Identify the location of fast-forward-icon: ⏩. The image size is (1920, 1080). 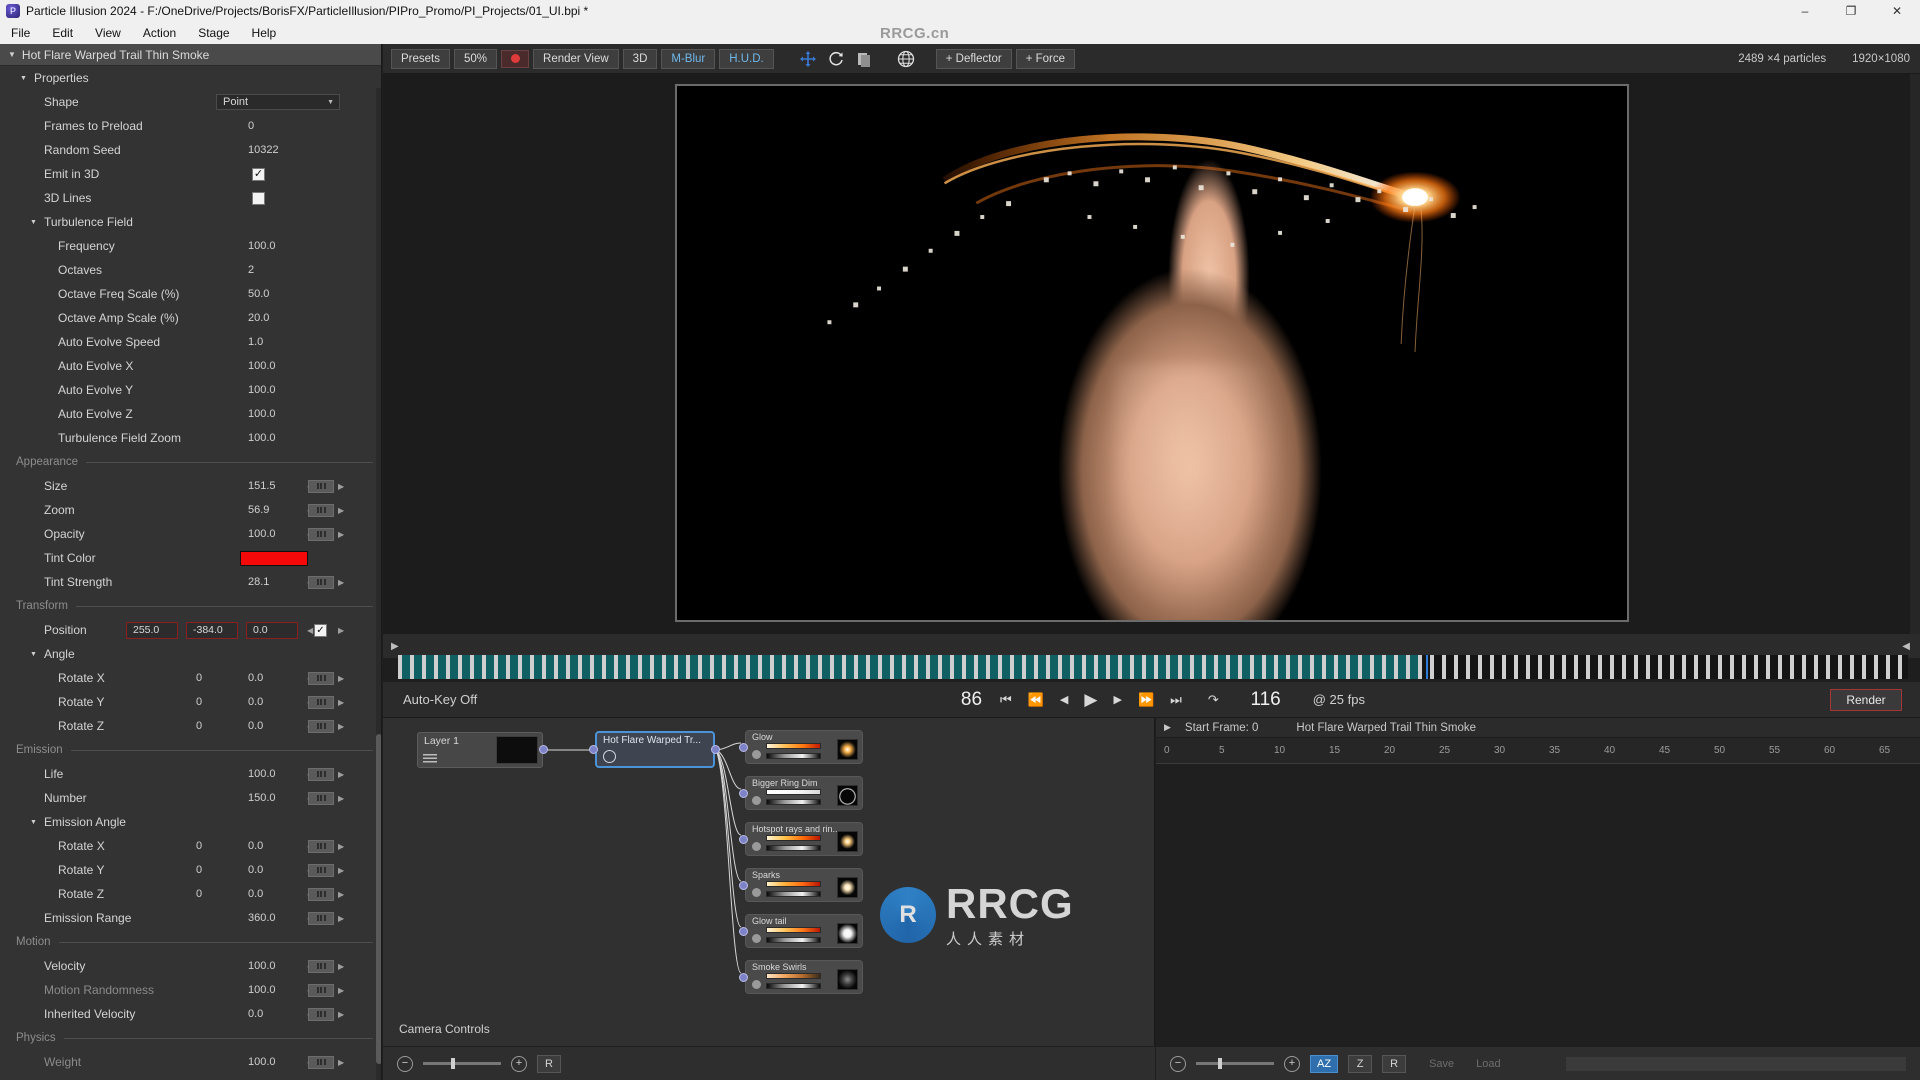
(1146, 700).